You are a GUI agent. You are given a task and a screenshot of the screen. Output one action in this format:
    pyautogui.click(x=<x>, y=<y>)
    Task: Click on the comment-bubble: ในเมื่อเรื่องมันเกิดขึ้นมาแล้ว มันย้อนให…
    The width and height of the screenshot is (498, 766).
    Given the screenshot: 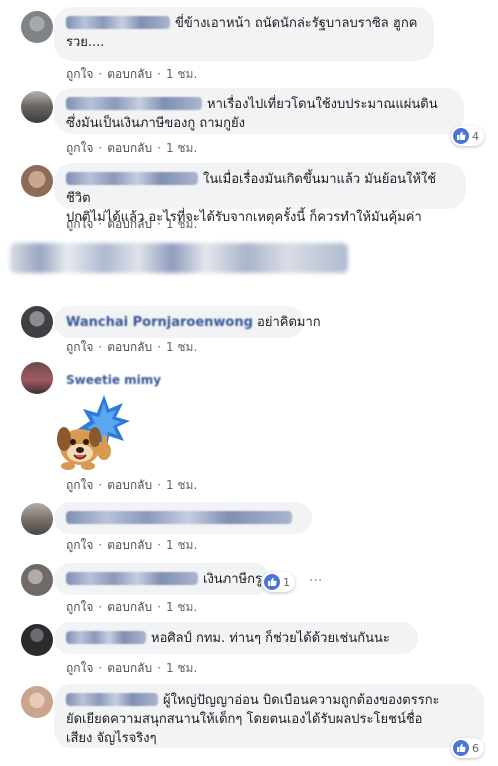 What is the action you would take?
    pyautogui.click(x=260, y=194)
    